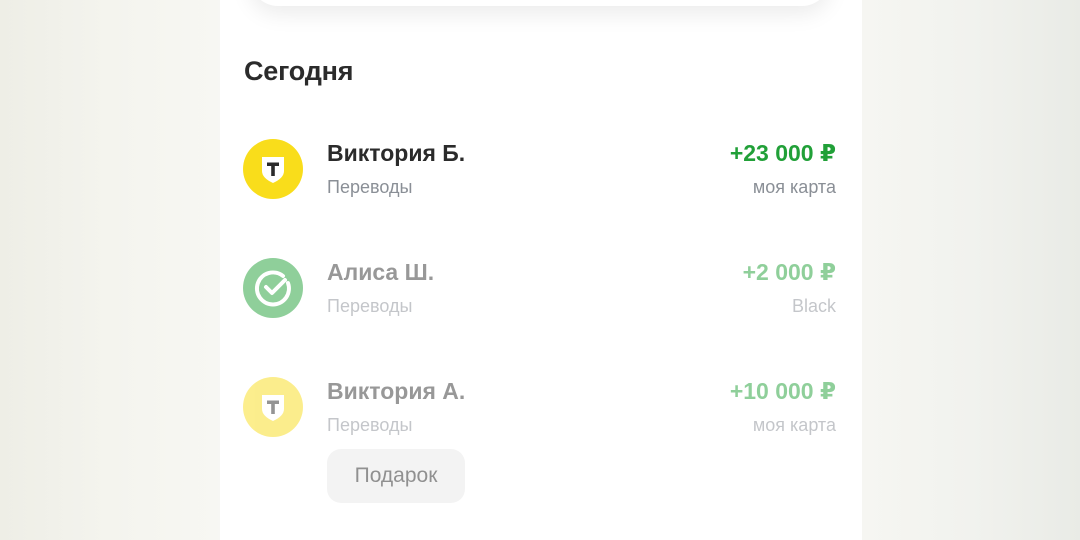 Image resolution: width=1080 pixels, height=540 pixels. I want to click on top-card, so click(540, 3).